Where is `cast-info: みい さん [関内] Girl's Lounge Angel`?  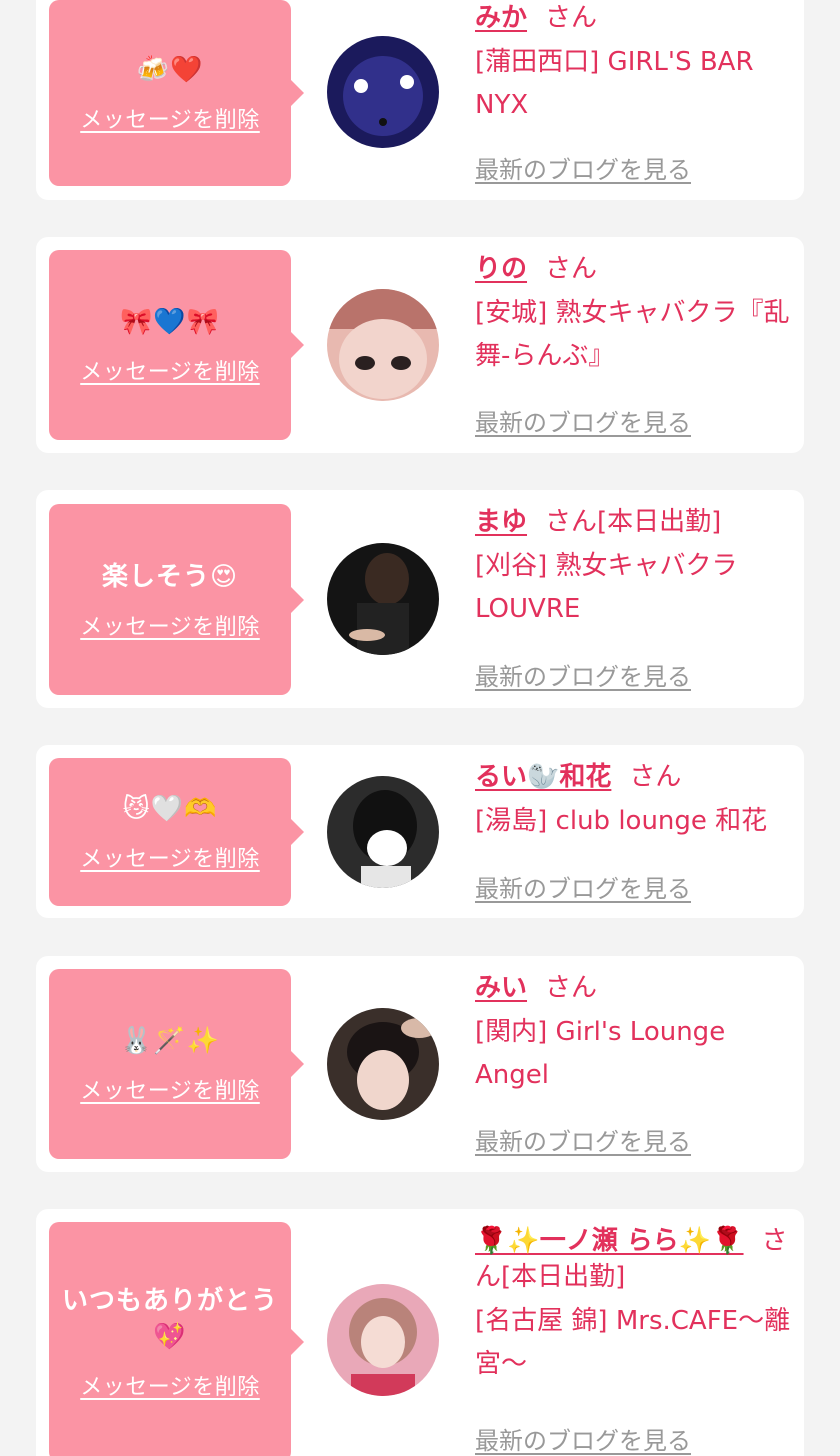 cast-info: みい さん [関内] Girl's Lounge Angel is located at coordinates (636, 1033).